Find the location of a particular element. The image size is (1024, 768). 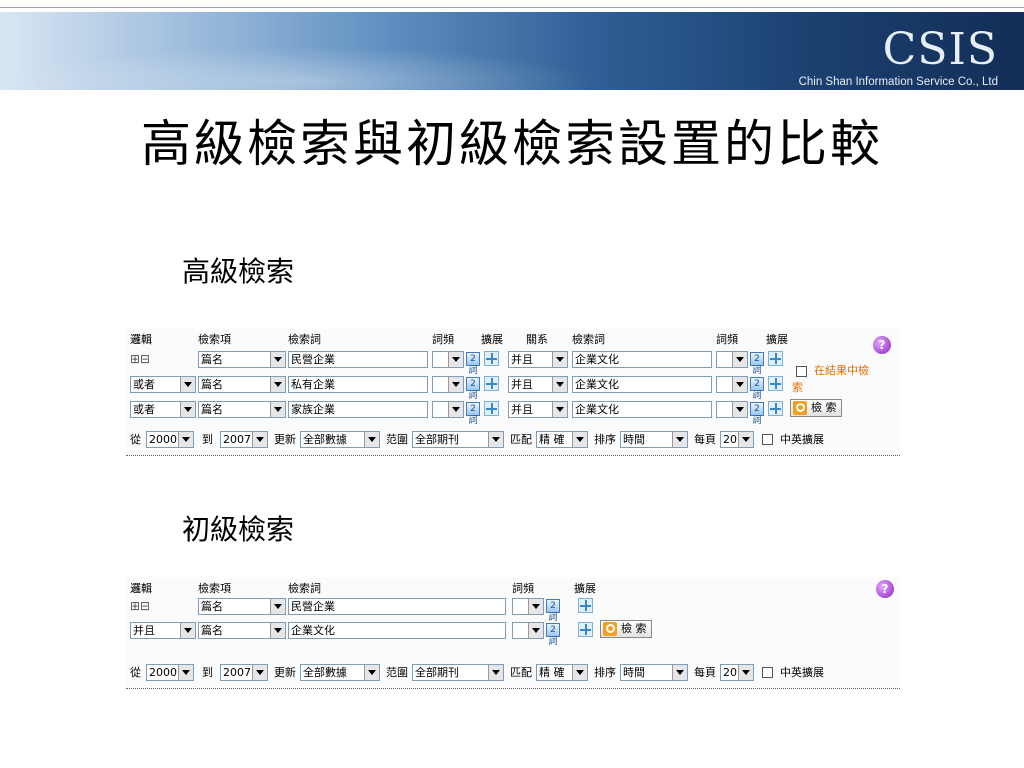

basic-section-title: 初級檢索 is located at coordinates (238, 529).